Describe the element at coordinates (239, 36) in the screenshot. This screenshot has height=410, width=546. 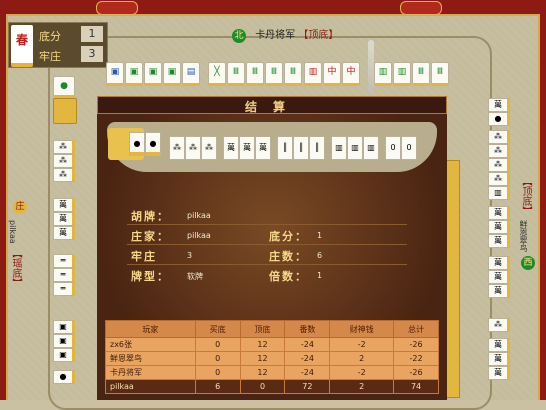
I see `north-badge: 北` at that location.